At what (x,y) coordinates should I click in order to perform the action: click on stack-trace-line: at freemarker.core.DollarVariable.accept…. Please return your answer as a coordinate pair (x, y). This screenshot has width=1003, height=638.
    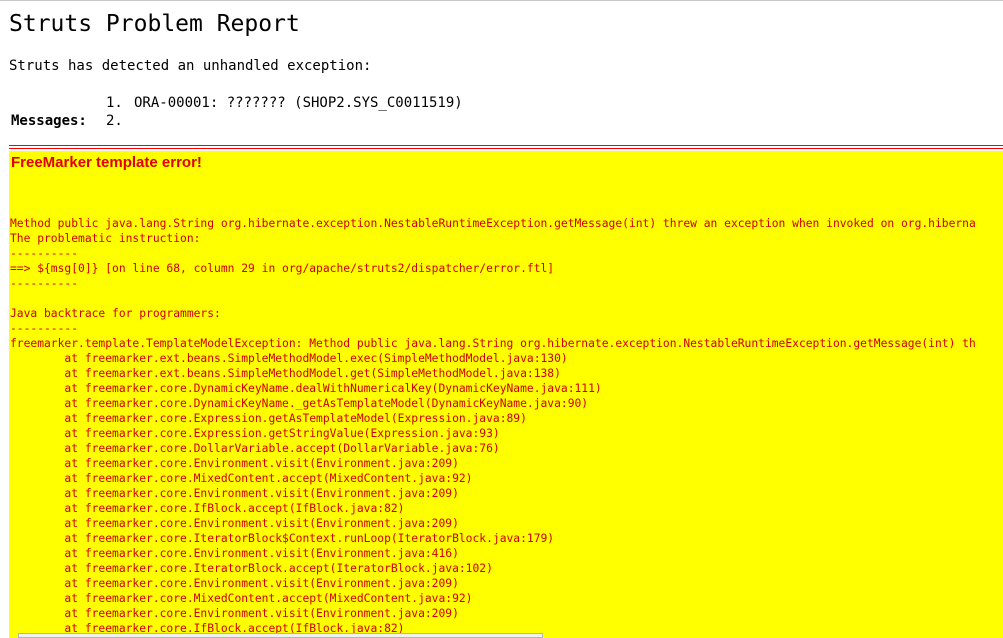
    Looking at the image, I should click on (255, 448).